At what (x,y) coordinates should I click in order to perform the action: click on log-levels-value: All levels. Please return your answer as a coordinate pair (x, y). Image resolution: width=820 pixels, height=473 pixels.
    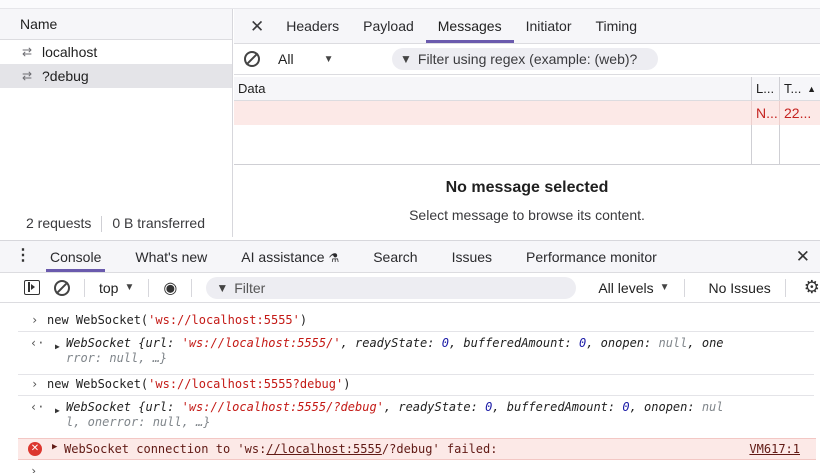
    Looking at the image, I should click on (626, 287).